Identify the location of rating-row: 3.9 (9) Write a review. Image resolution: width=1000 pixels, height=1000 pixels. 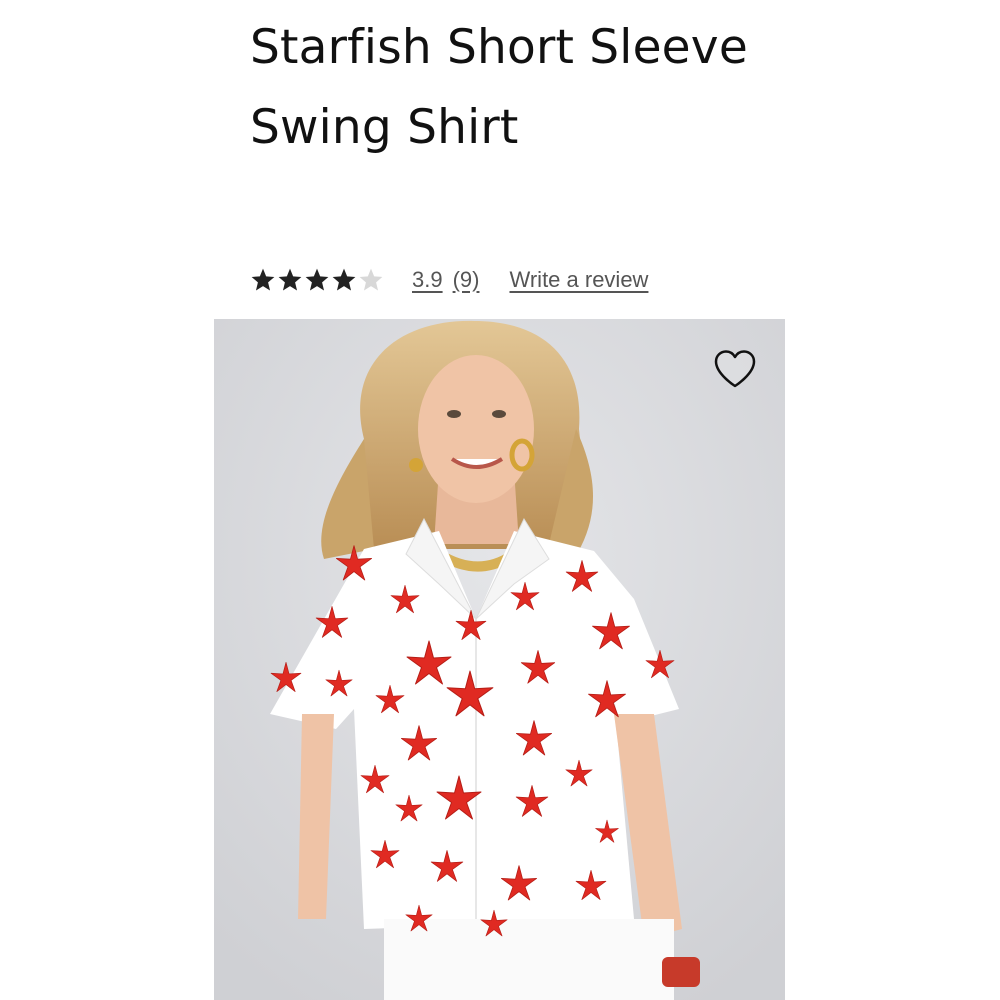
(449, 280).